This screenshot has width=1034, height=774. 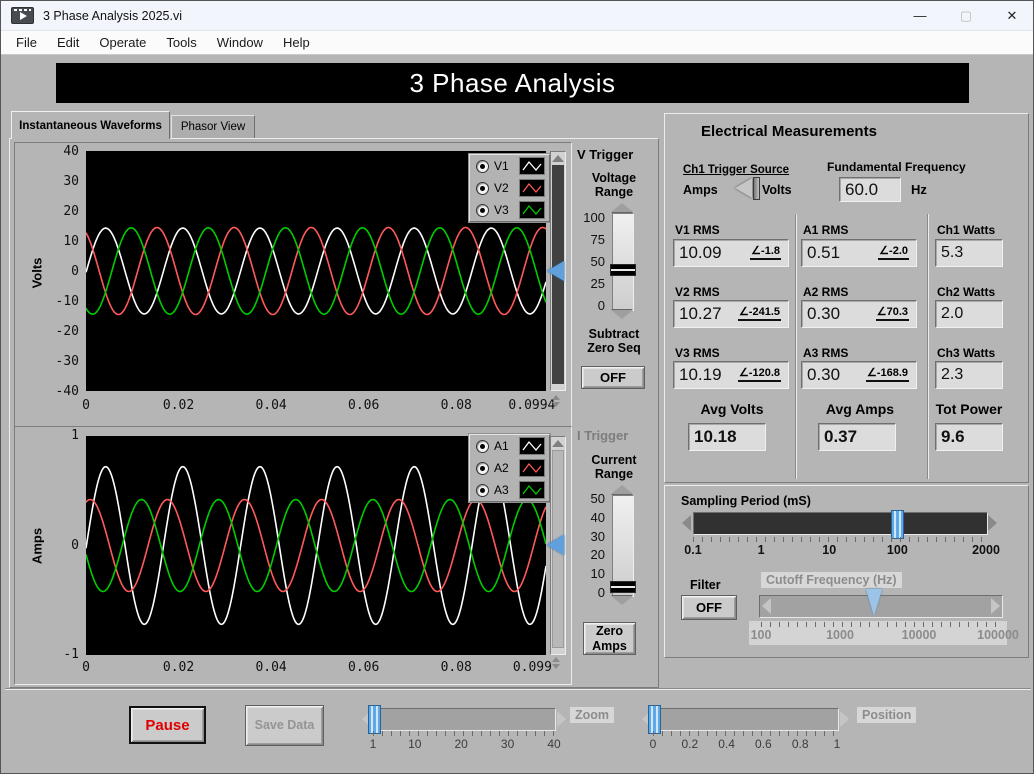 I want to click on legend-item-v3: V3, so click(x=509, y=210).